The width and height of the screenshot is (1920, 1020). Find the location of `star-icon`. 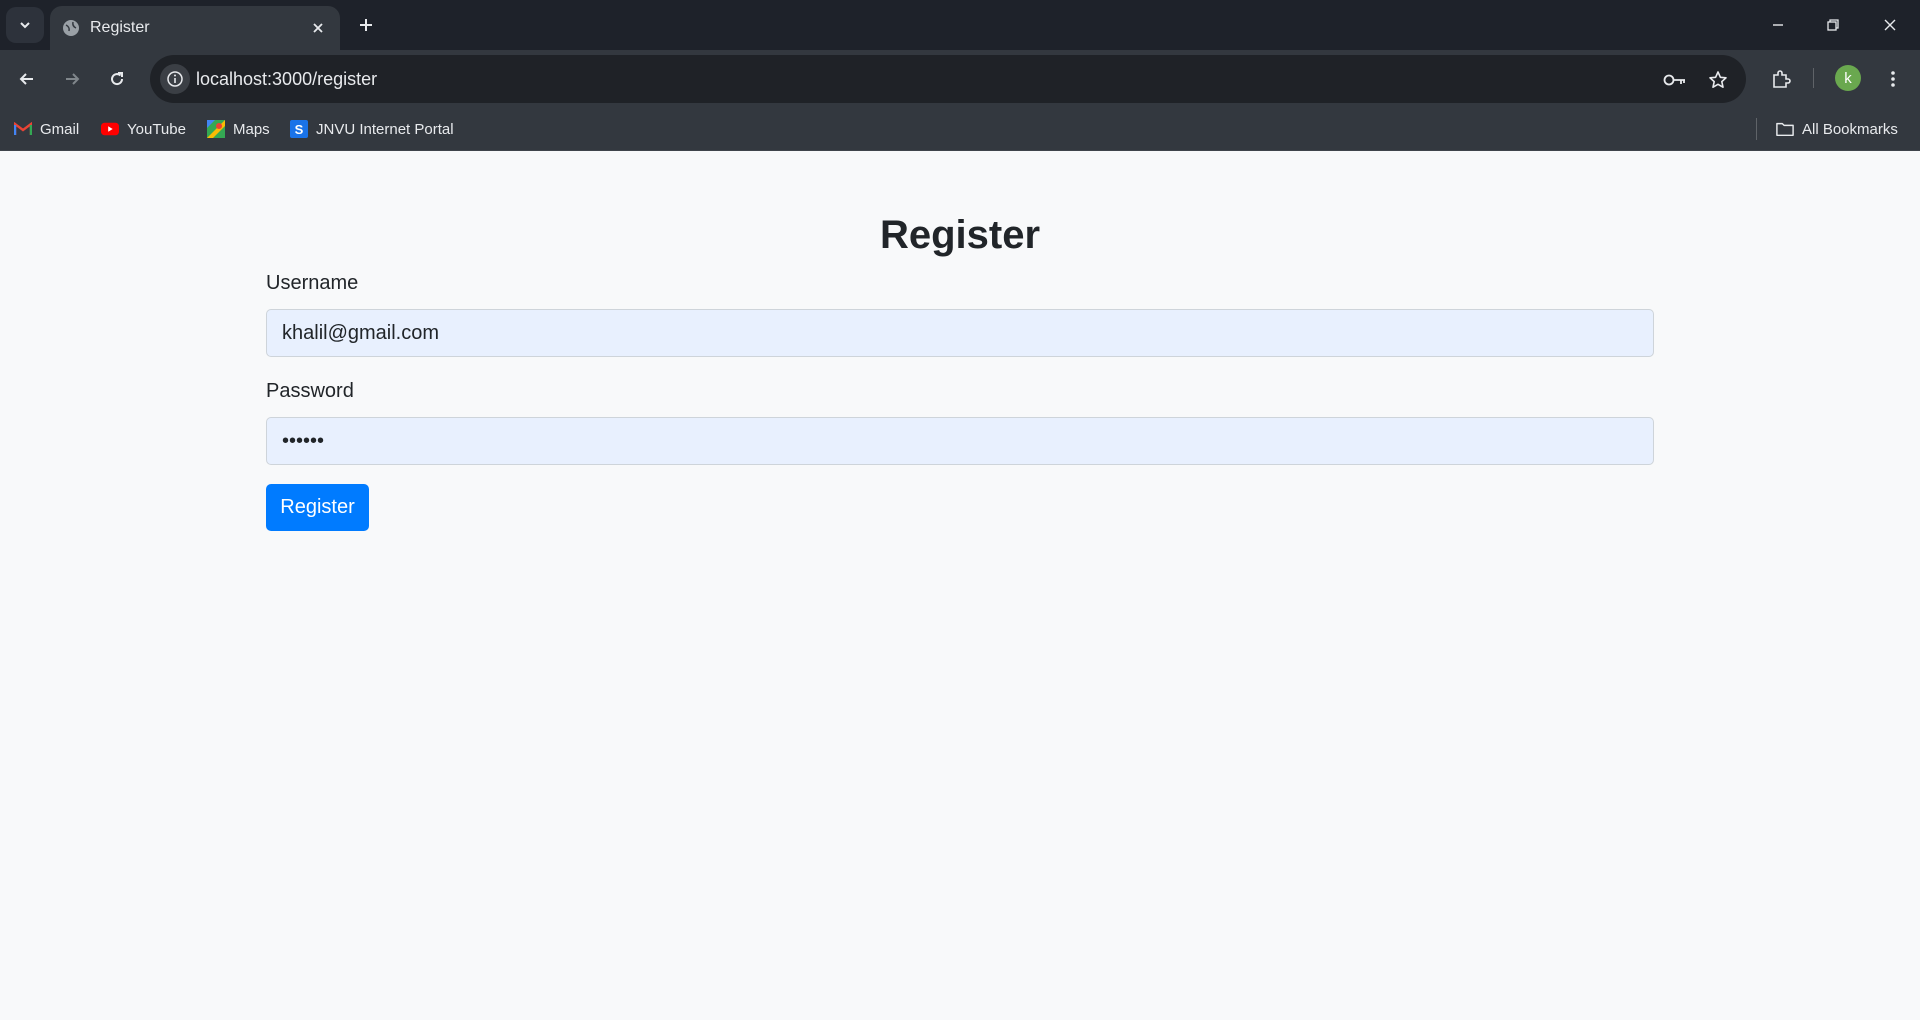

star-icon is located at coordinates (1718, 80).